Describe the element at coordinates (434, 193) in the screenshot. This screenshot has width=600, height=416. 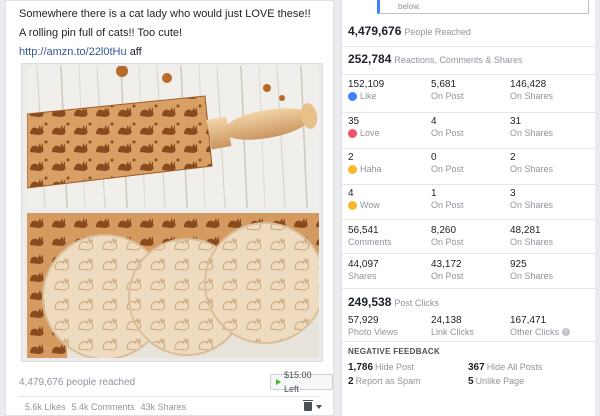
I see `wow-on-post: 1` at that location.